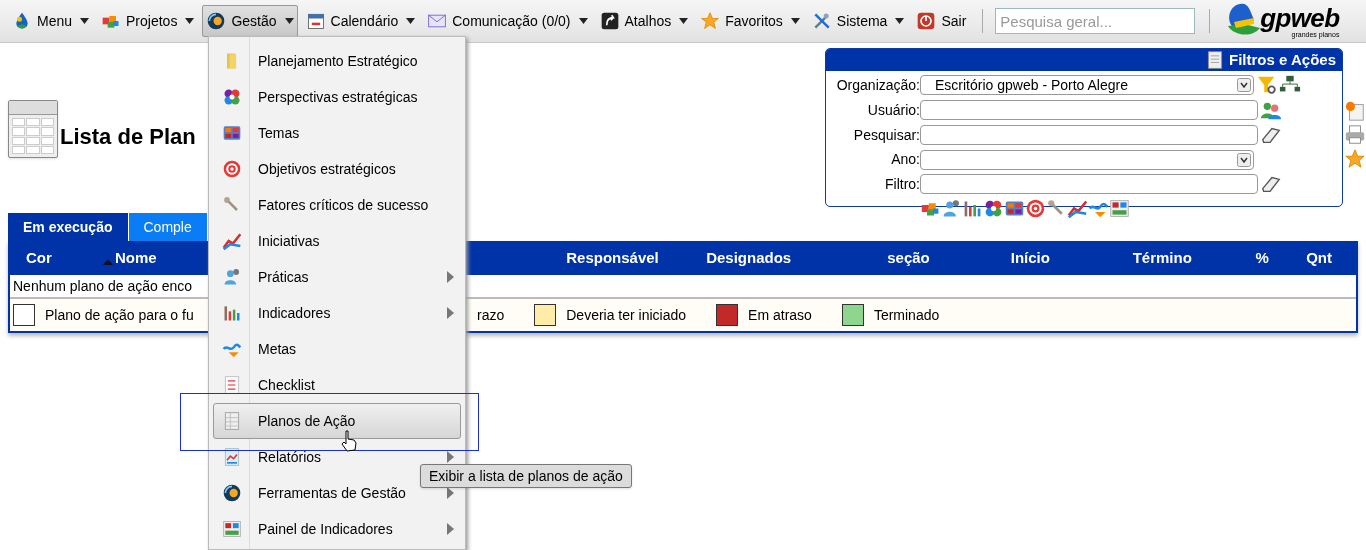 The height and width of the screenshot is (550, 1366). What do you see at coordinates (886, 135) in the screenshot?
I see `field-label: Pesquisar:` at bounding box center [886, 135].